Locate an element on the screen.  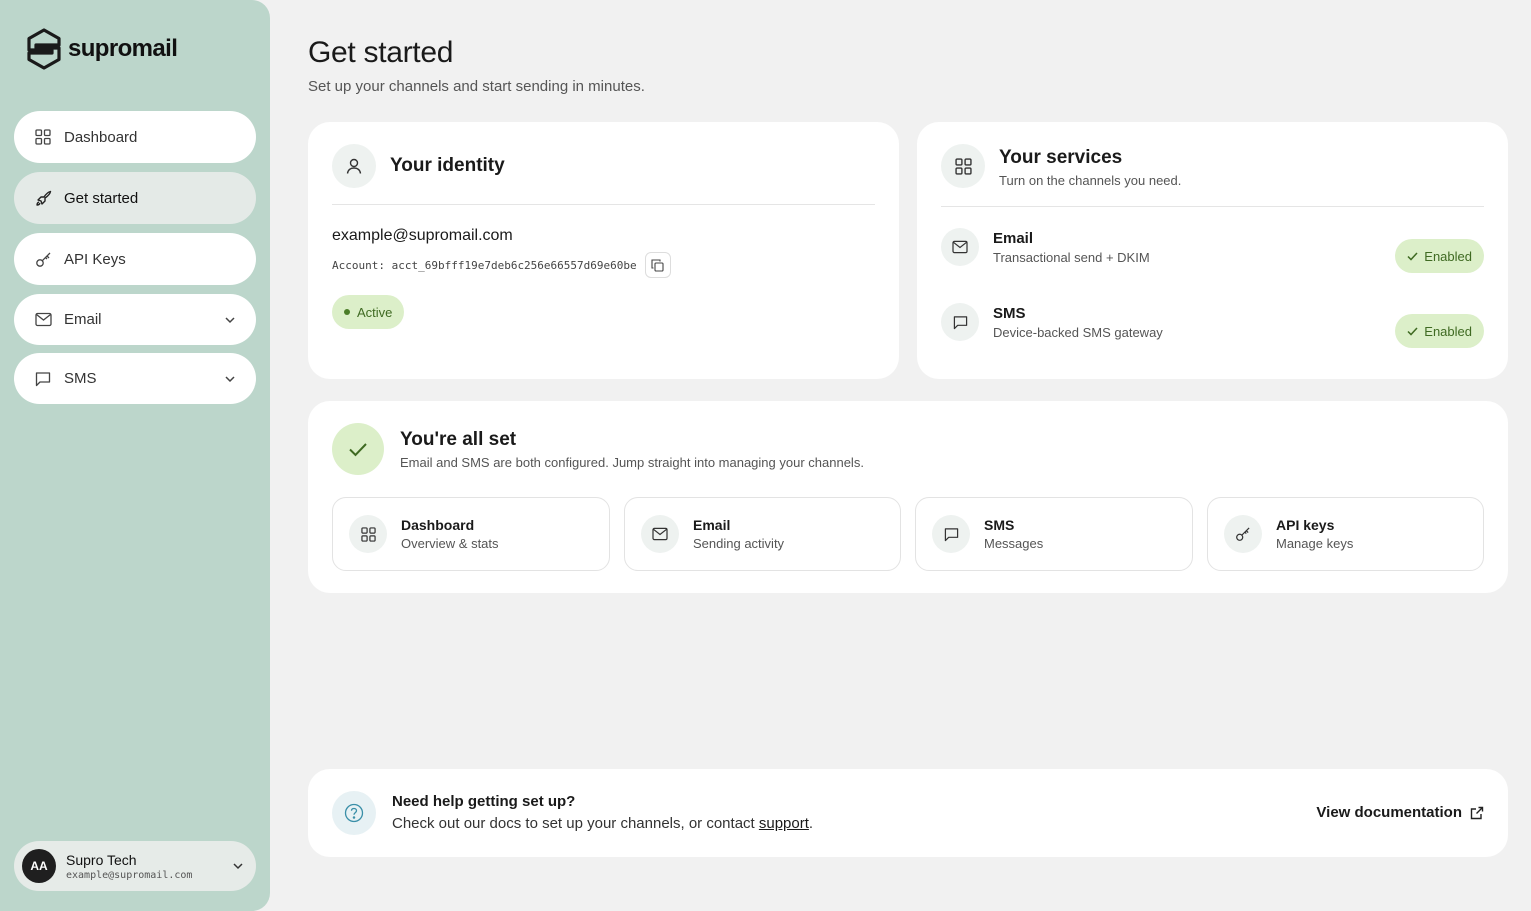
sidebar-item-sms: SMS is located at coordinates (135, 378).